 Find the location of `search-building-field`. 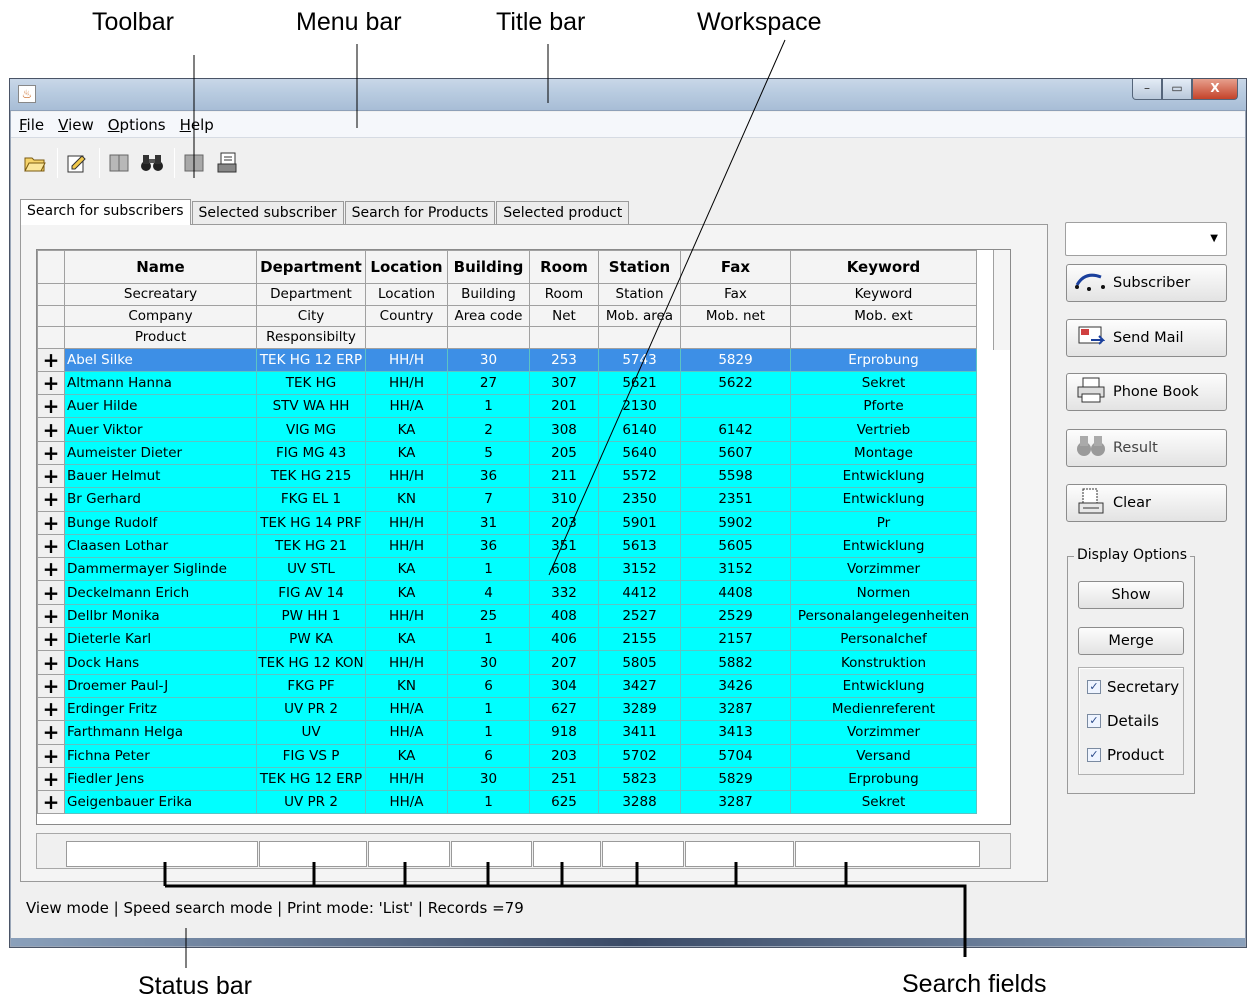

search-building-field is located at coordinates (491, 854).